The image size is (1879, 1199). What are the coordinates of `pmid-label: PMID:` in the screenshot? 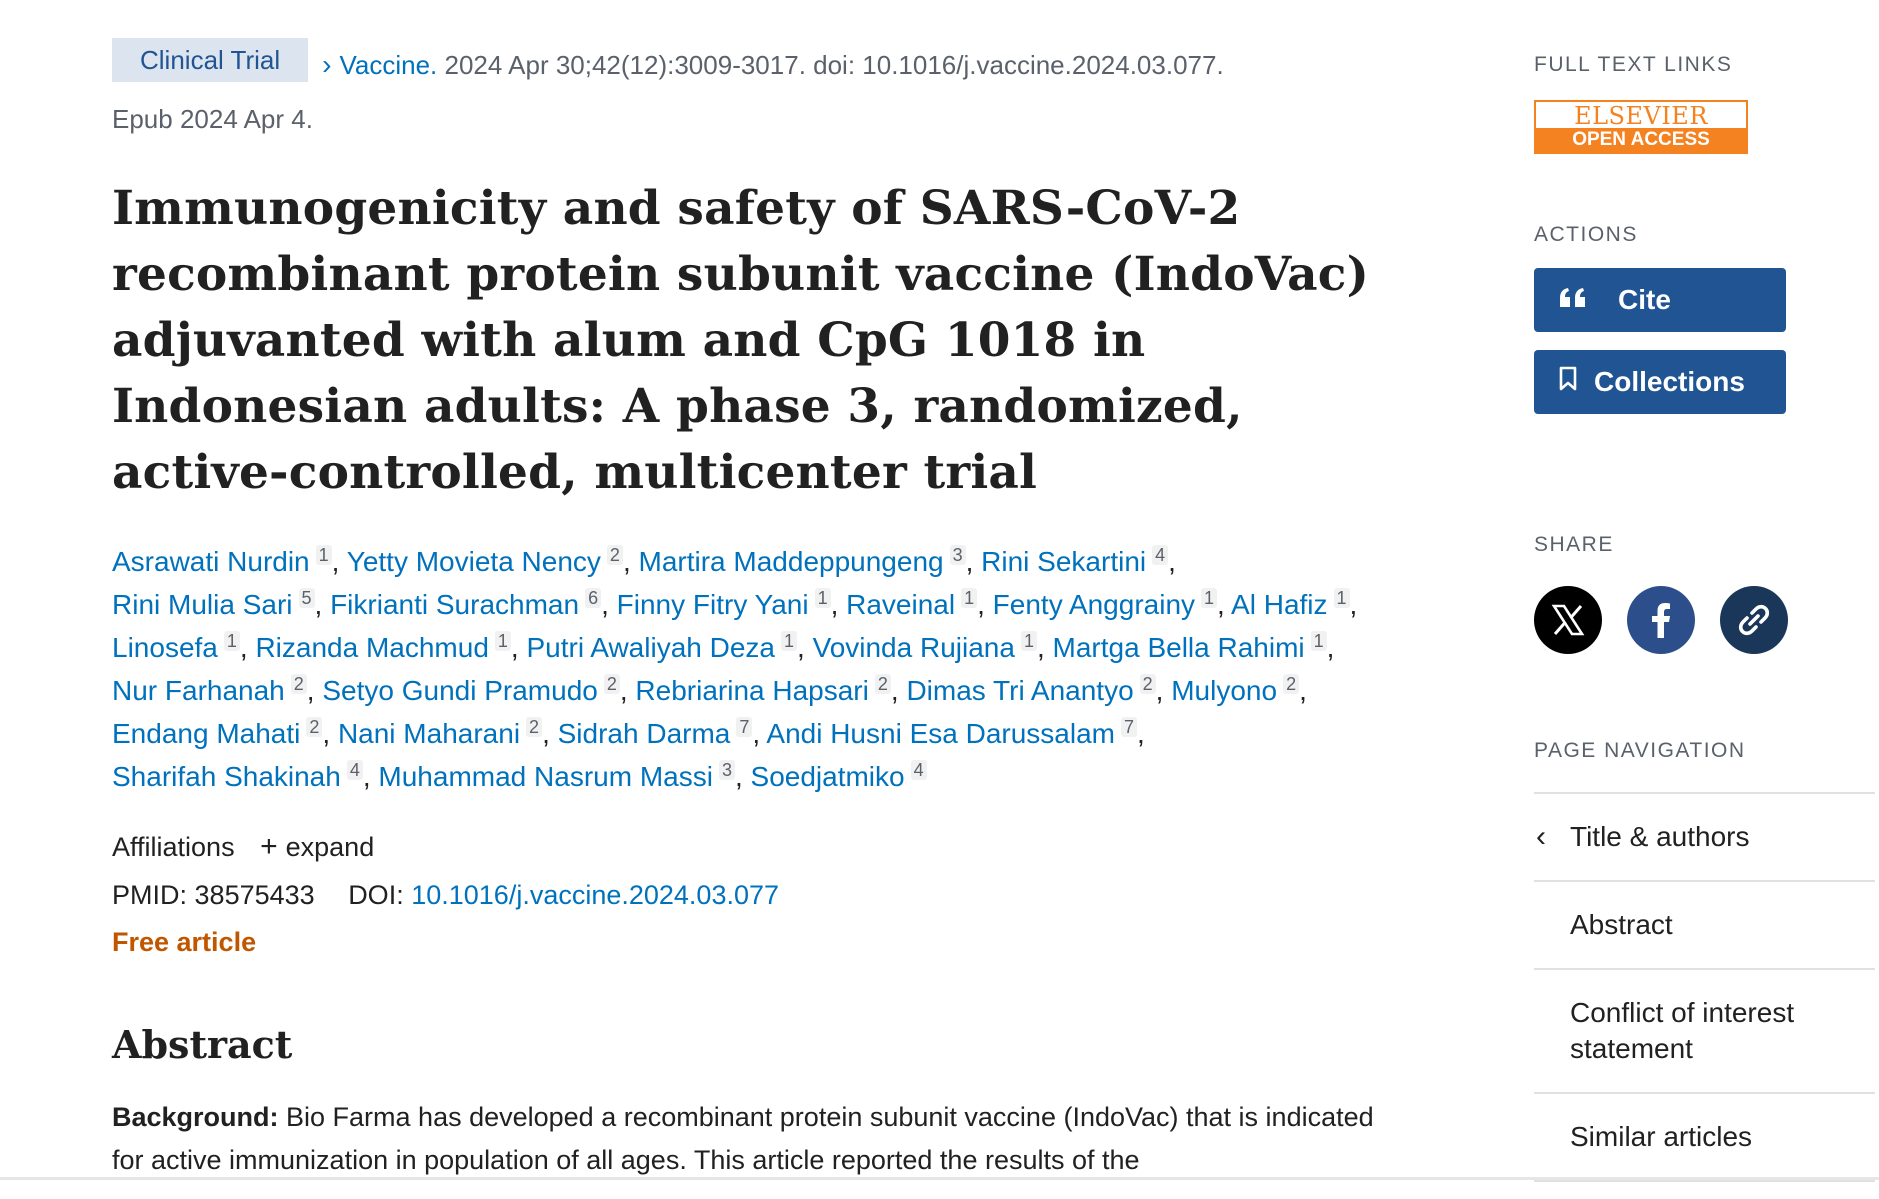 It's located at (150, 895).